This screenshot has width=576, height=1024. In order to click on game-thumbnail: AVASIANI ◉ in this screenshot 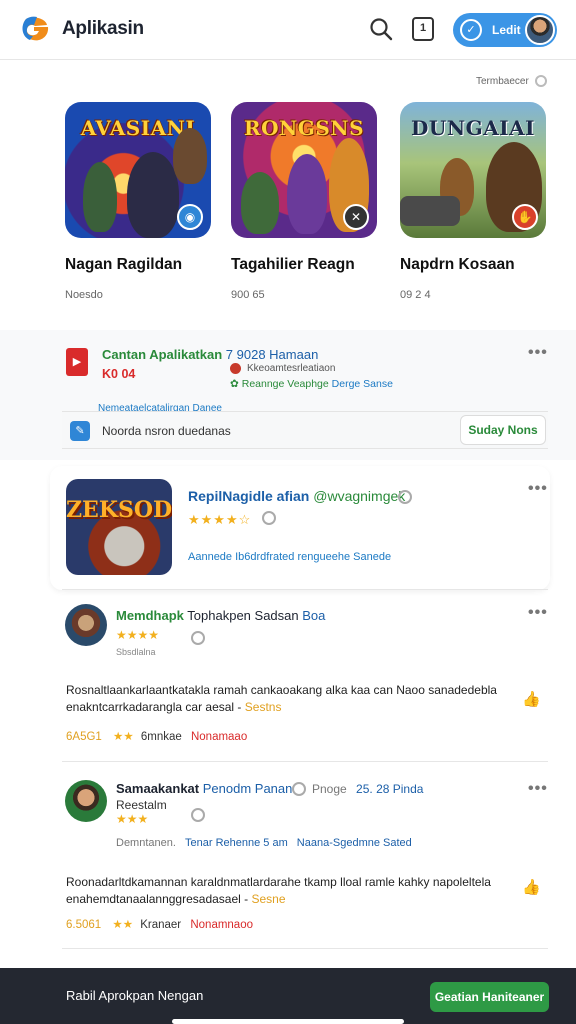, I will do `click(138, 170)`.